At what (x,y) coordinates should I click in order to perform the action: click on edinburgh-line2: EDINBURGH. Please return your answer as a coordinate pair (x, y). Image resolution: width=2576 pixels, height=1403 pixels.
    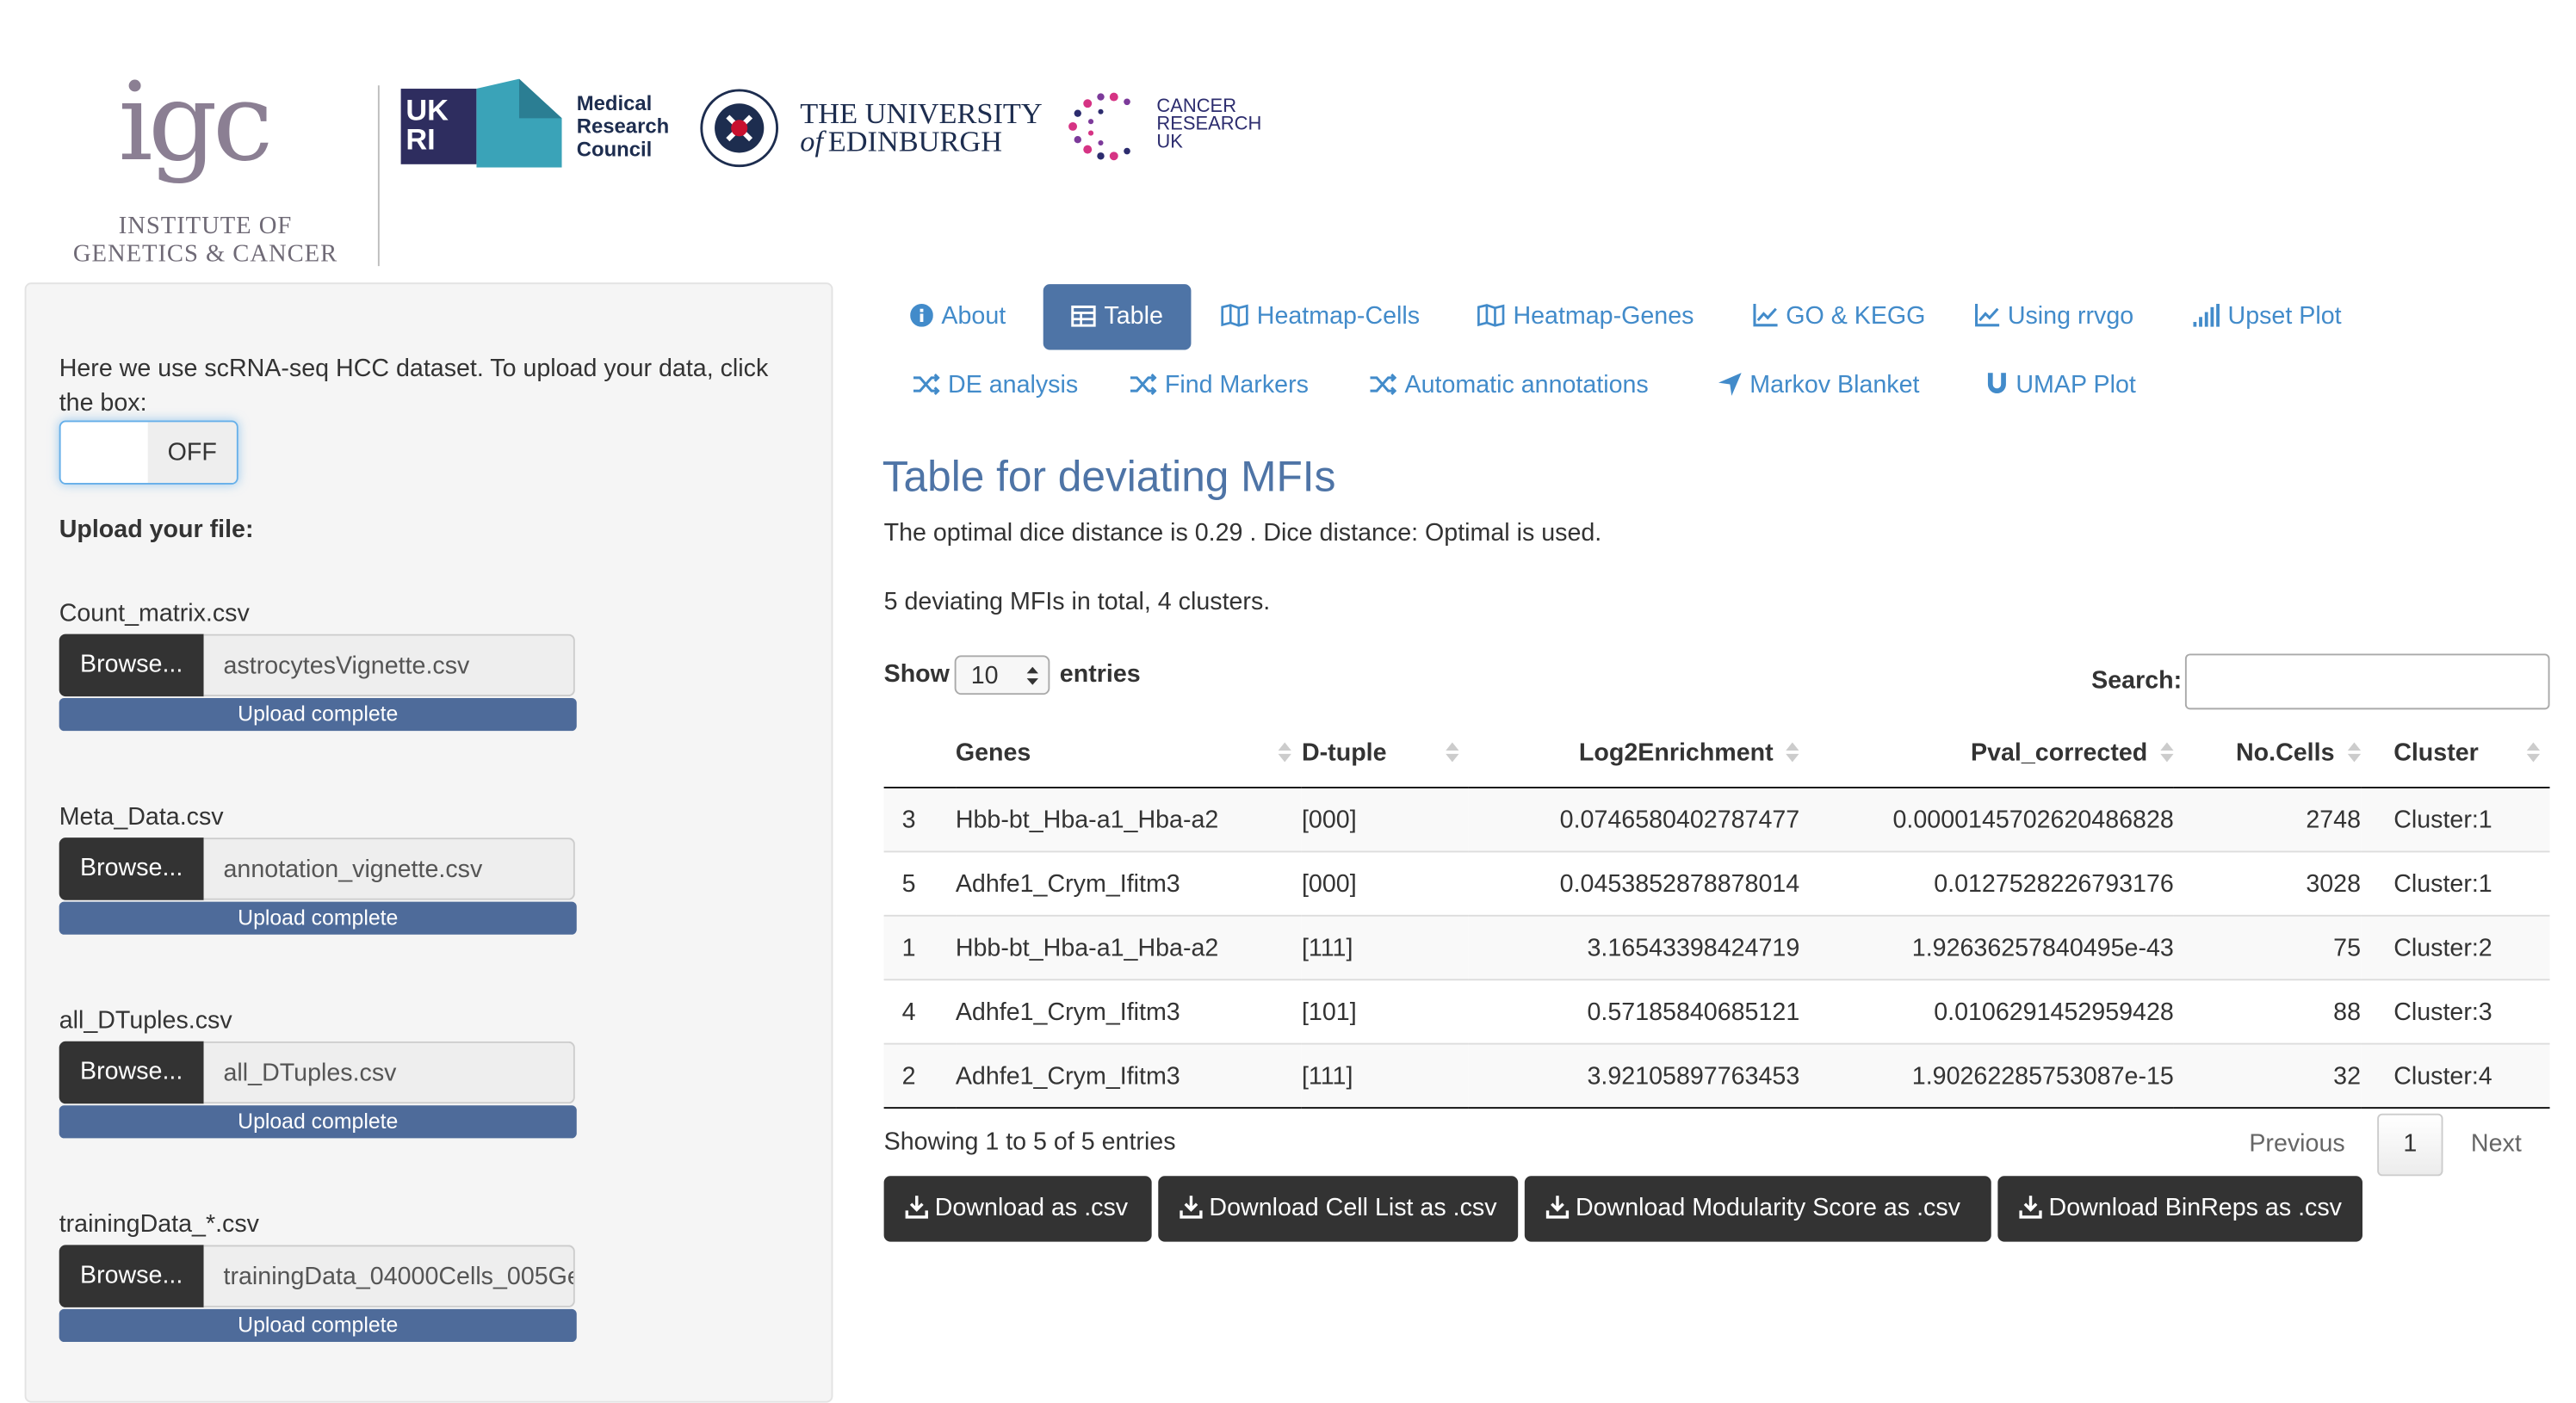
    Looking at the image, I should click on (915, 141).